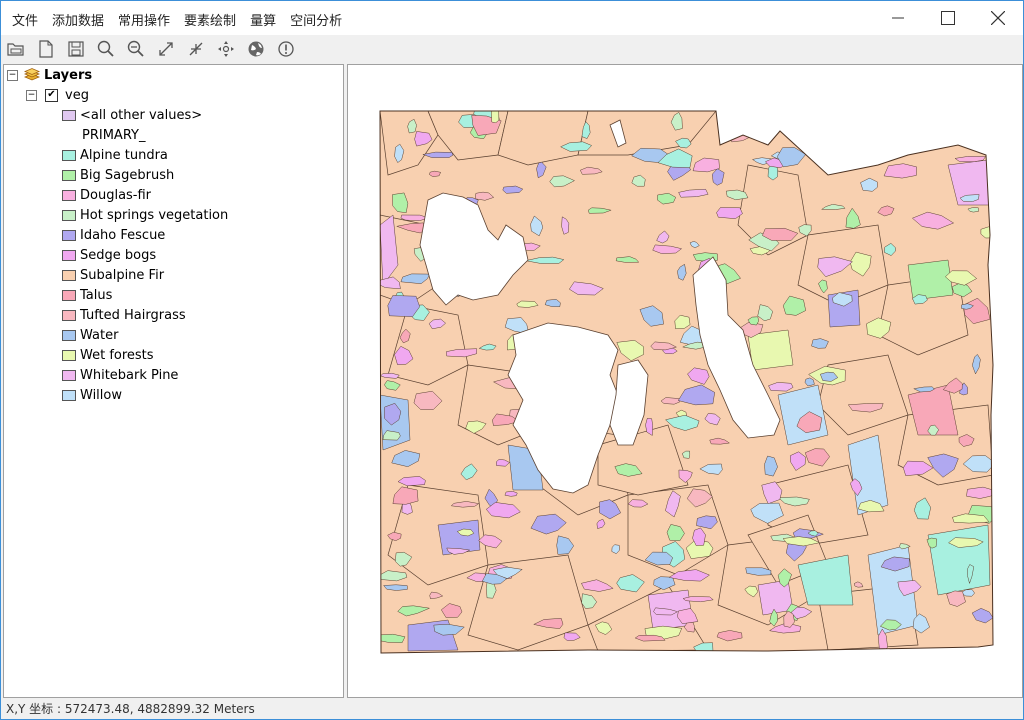 This screenshot has height=720, width=1024. I want to click on legend-label: Willow, so click(101, 395).